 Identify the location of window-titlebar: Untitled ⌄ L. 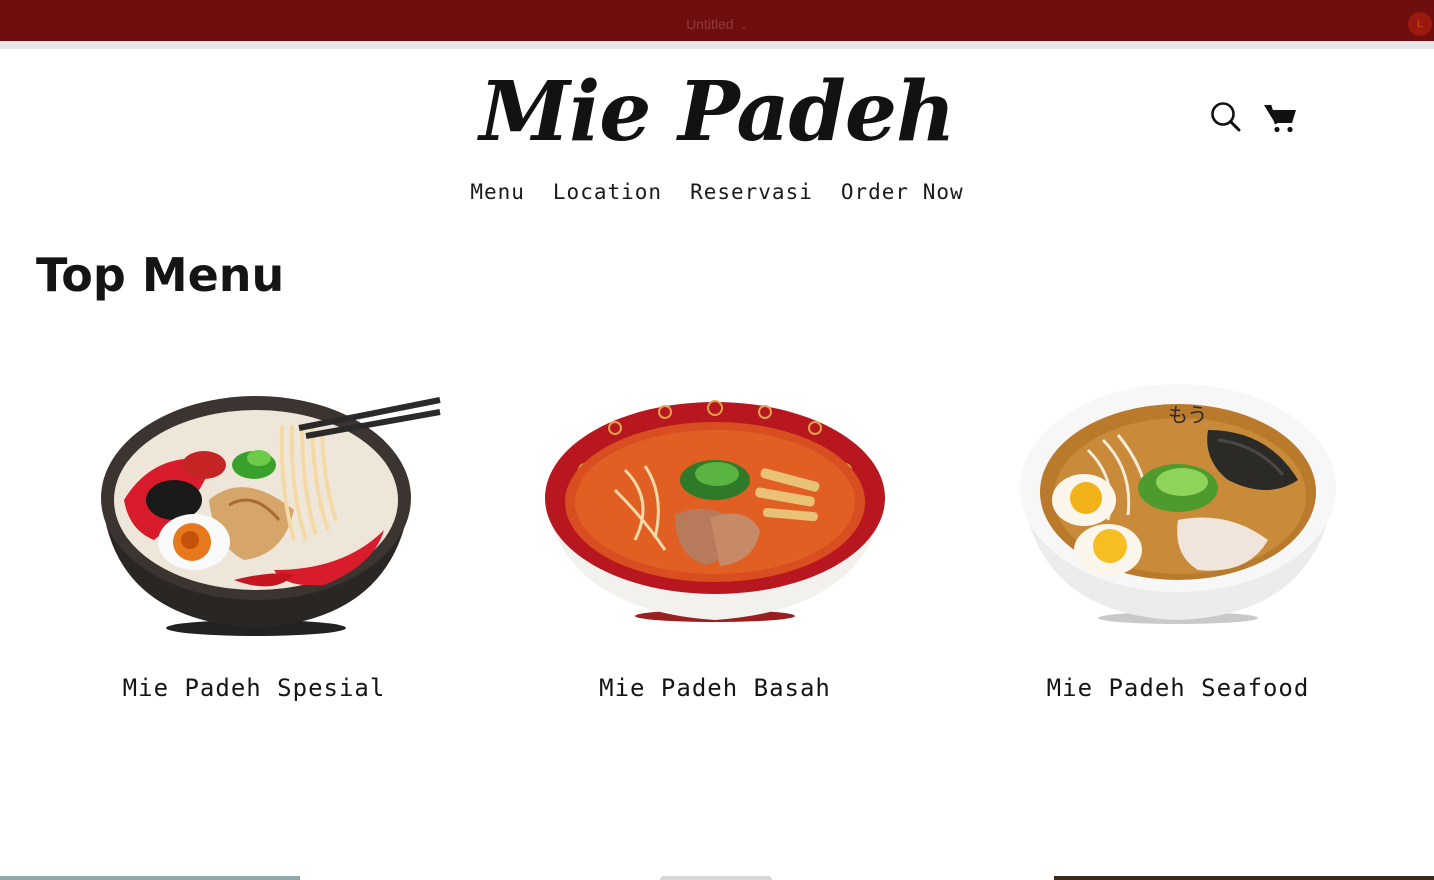
(717, 20).